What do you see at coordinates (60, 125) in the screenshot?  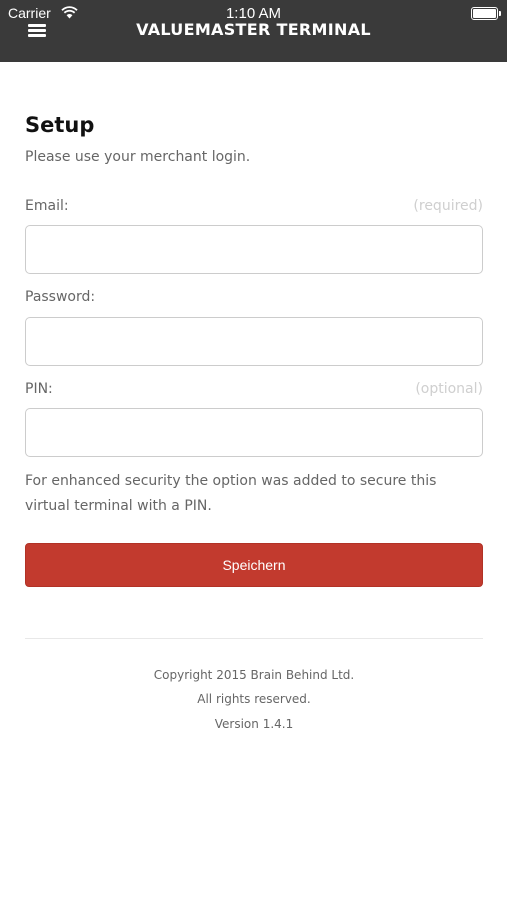 I see `page-title: Setup` at bounding box center [60, 125].